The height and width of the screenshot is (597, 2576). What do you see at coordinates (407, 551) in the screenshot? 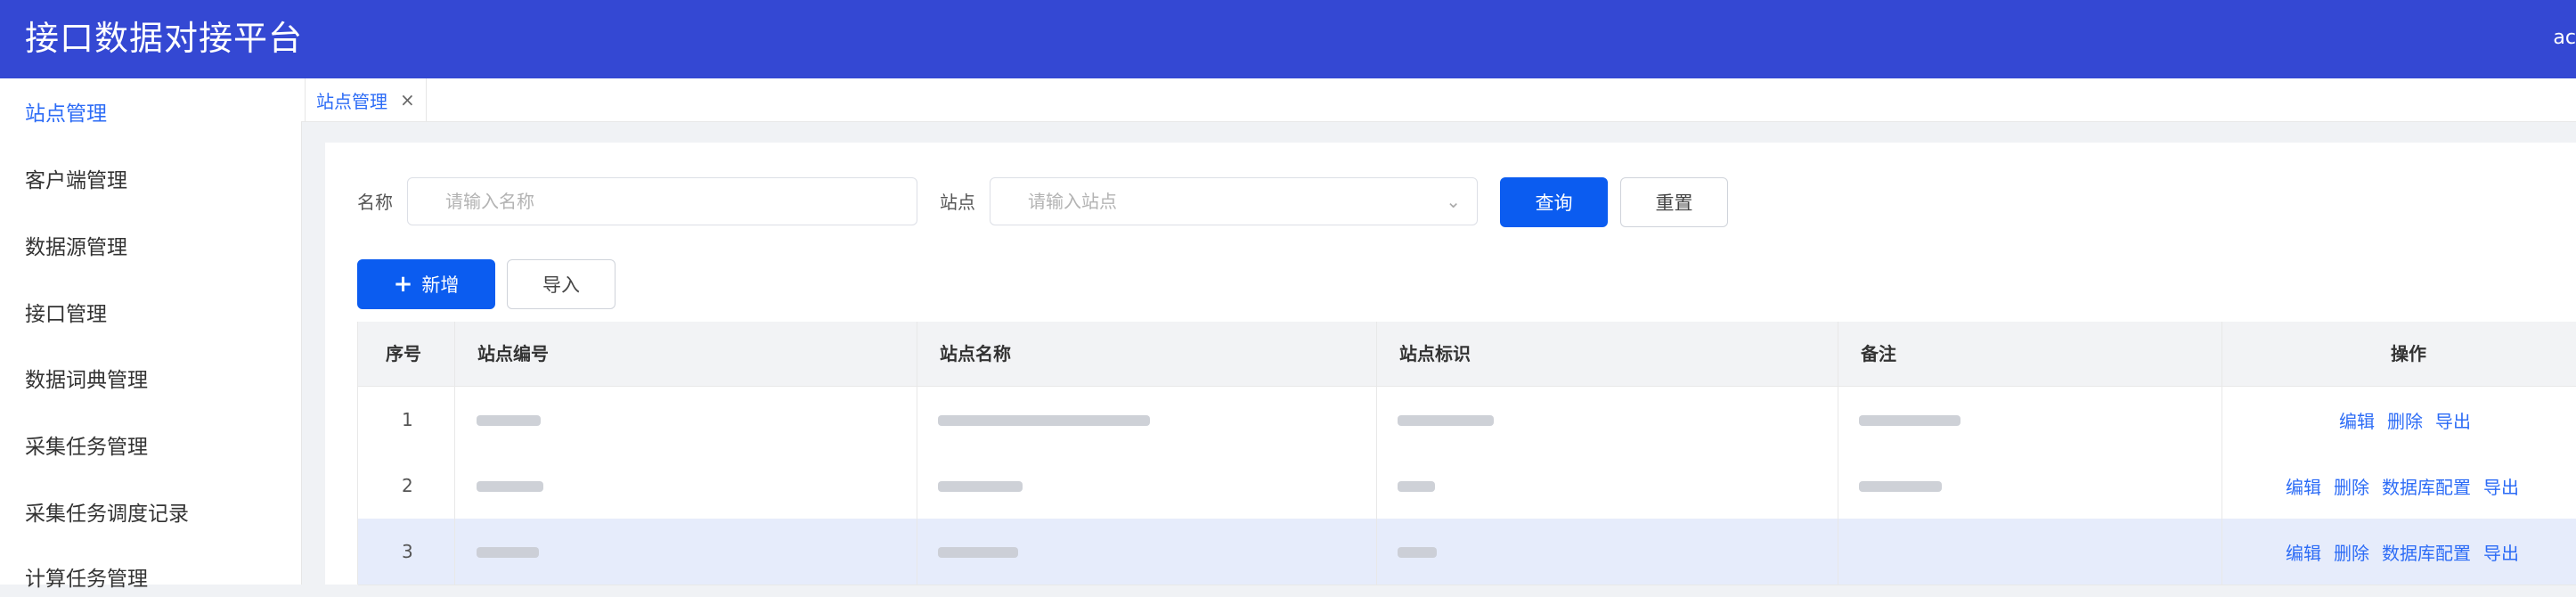
I see `row-index: 3` at bounding box center [407, 551].